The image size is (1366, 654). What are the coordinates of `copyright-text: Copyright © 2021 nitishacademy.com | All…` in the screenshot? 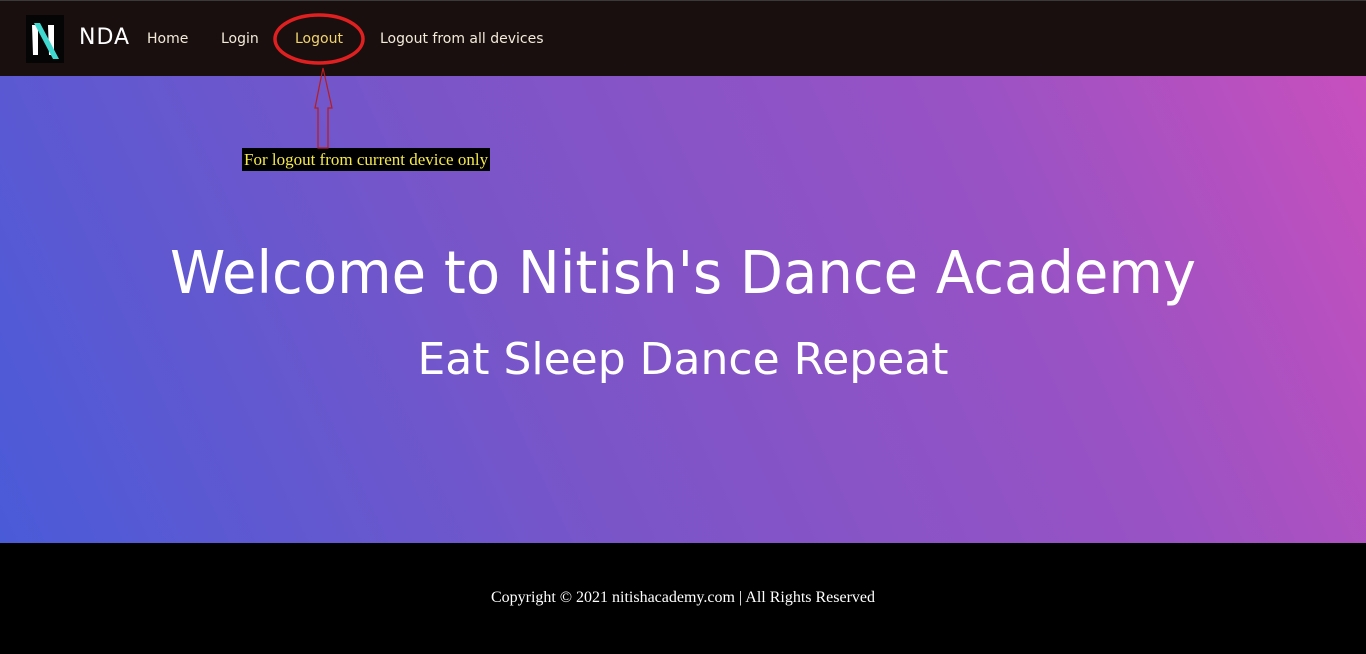 It's located at (683, 597).